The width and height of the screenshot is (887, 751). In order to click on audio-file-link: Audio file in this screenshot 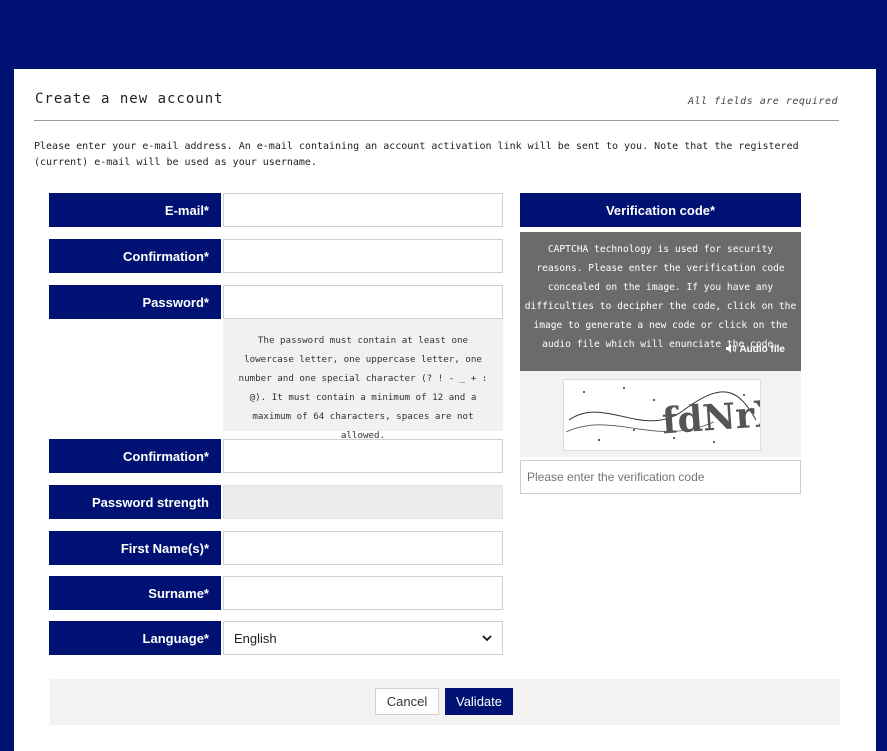, I will do `click(660, 349)`.